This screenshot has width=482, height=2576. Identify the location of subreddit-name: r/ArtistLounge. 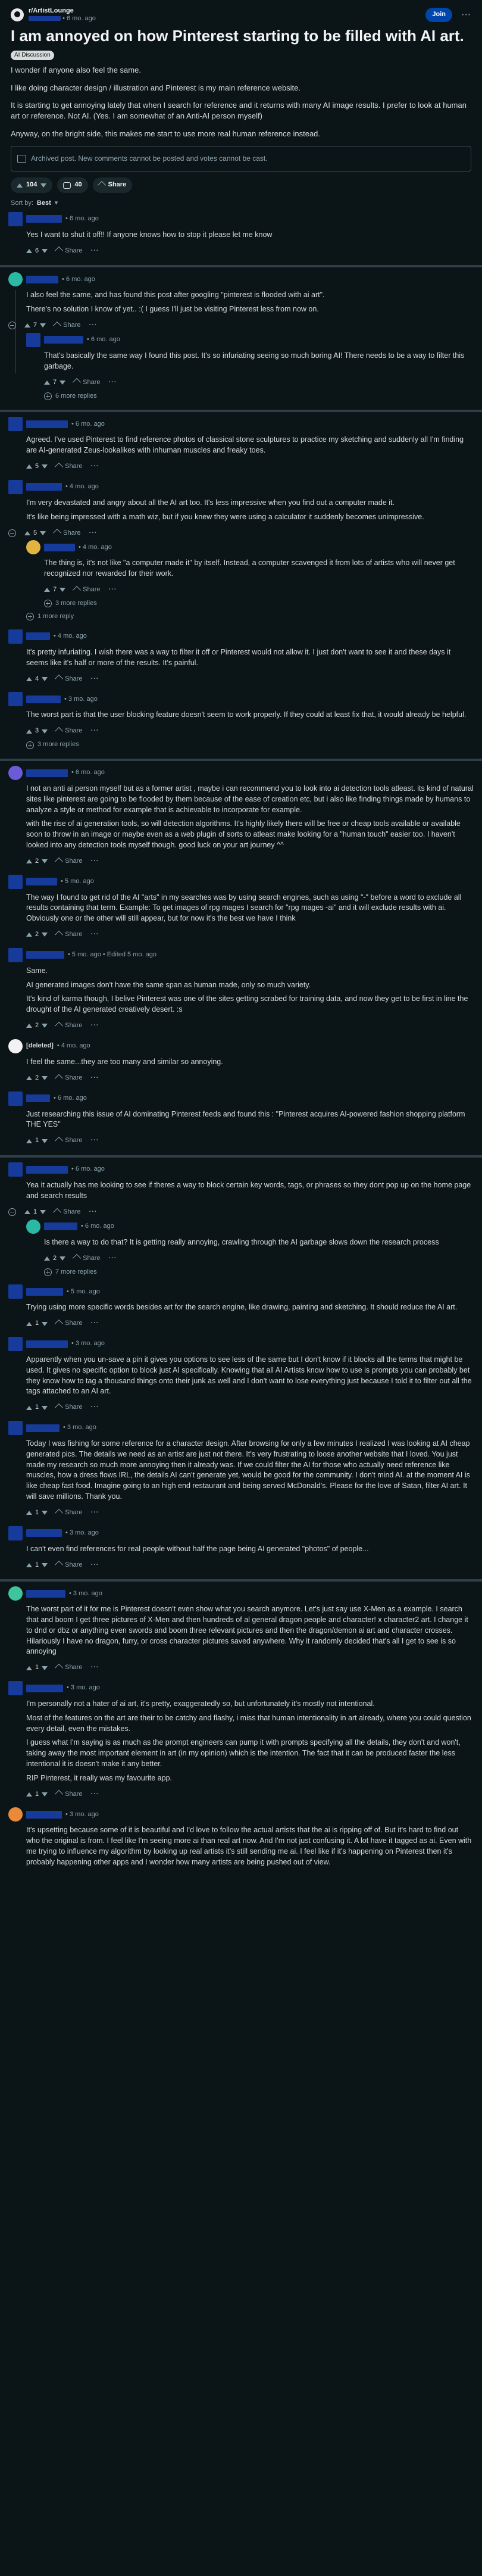
(63, 11).